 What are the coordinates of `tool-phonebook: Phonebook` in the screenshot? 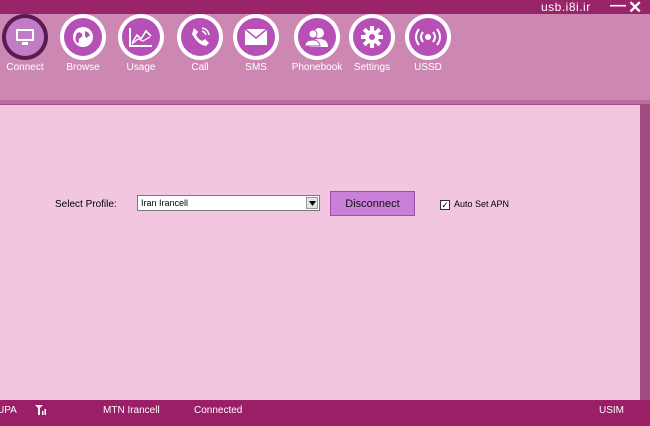 It's located at (318, 45).